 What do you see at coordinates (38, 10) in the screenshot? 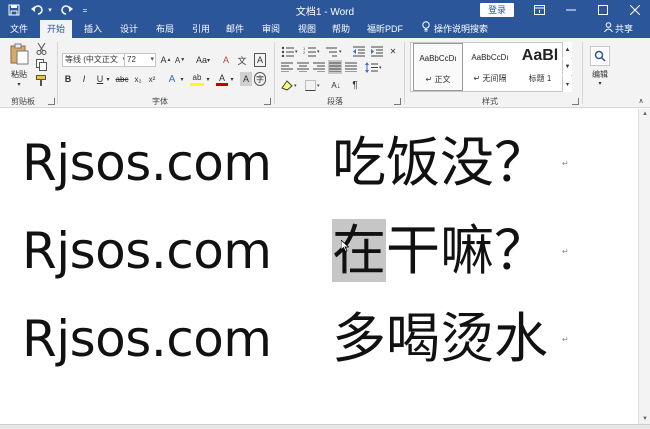
I see `undo-icon` at bounding box center [38, 10].